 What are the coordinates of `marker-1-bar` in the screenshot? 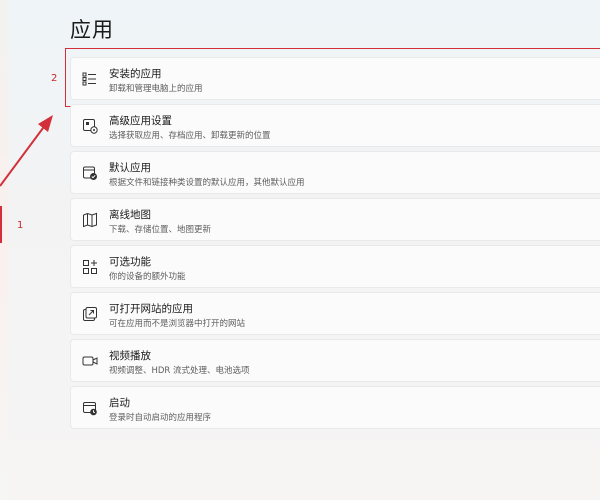 It's located at (1, 224).